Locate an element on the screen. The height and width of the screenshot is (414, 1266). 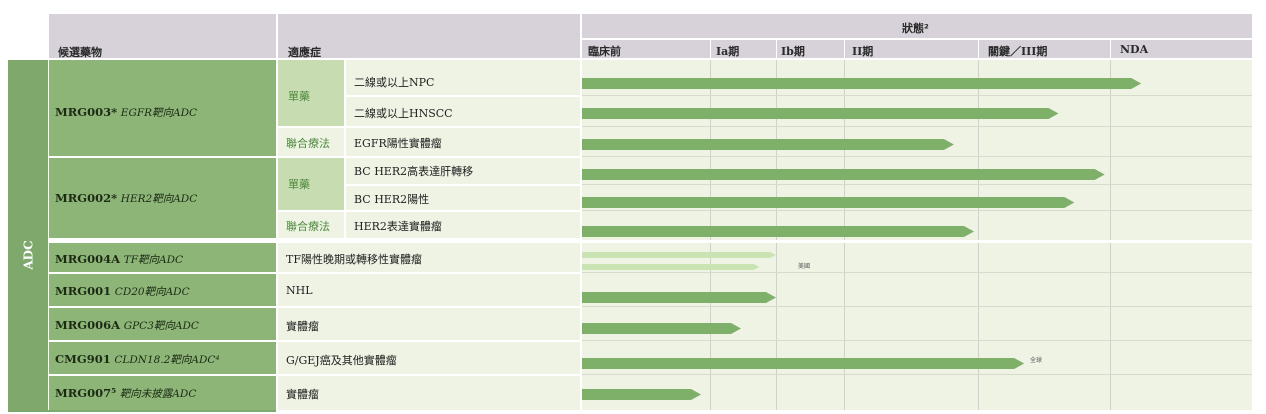
note-global: 全球 is located at coordinates (1036, 360).